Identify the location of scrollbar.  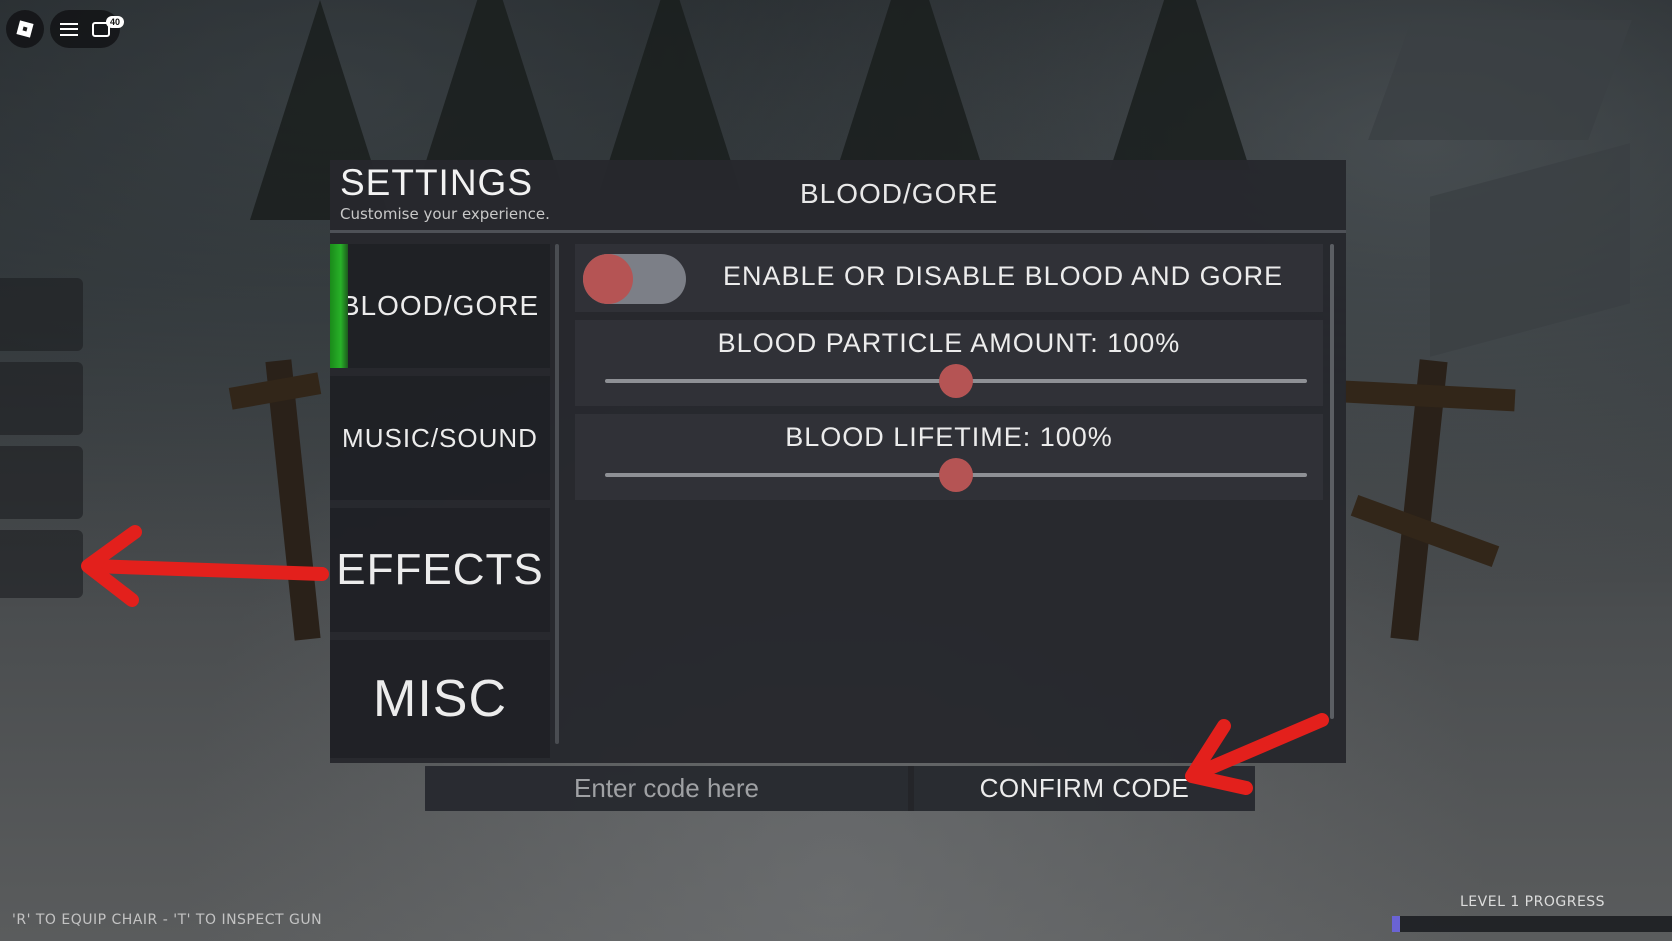
(1332, 481).